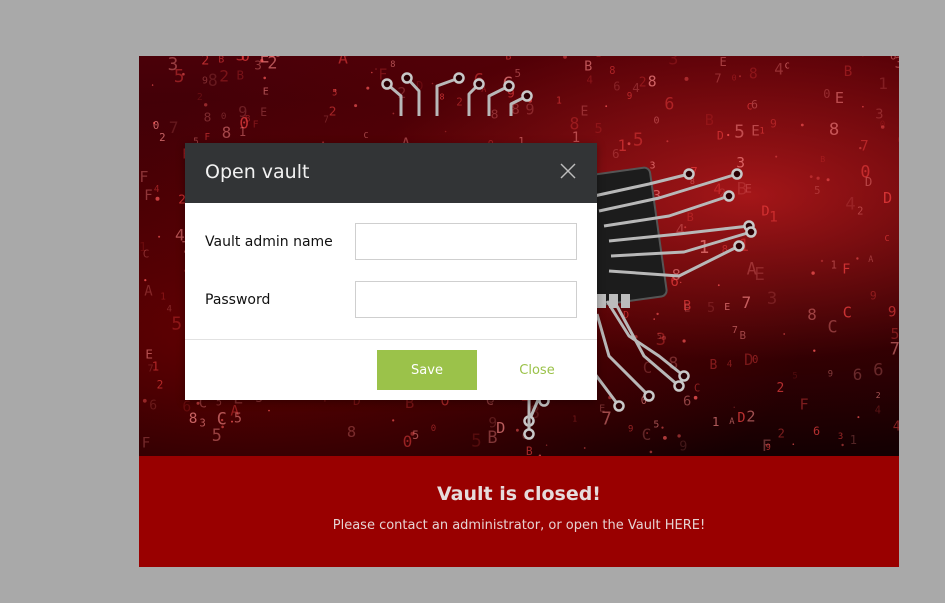 The image size is (945, 603). Describe the element at coordinates (427, 370) in the screenshot. I see `save-button: Save` at that location.